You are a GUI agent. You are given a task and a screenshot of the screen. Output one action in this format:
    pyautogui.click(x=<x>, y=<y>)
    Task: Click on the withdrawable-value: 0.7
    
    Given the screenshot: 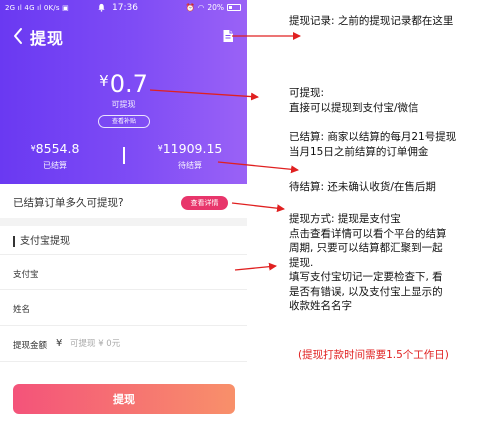 What is the action you would take?
    pyautogui.click(x=128, y=84)
    